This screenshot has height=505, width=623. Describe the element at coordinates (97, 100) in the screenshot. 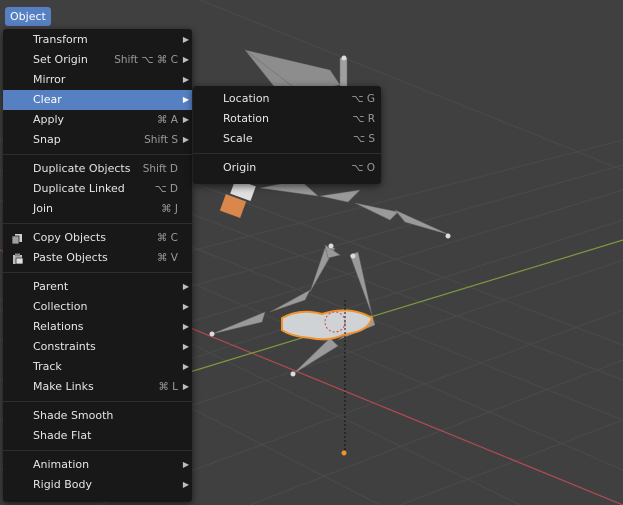

I see `menu-item-clear: Clear ▶` at that location.